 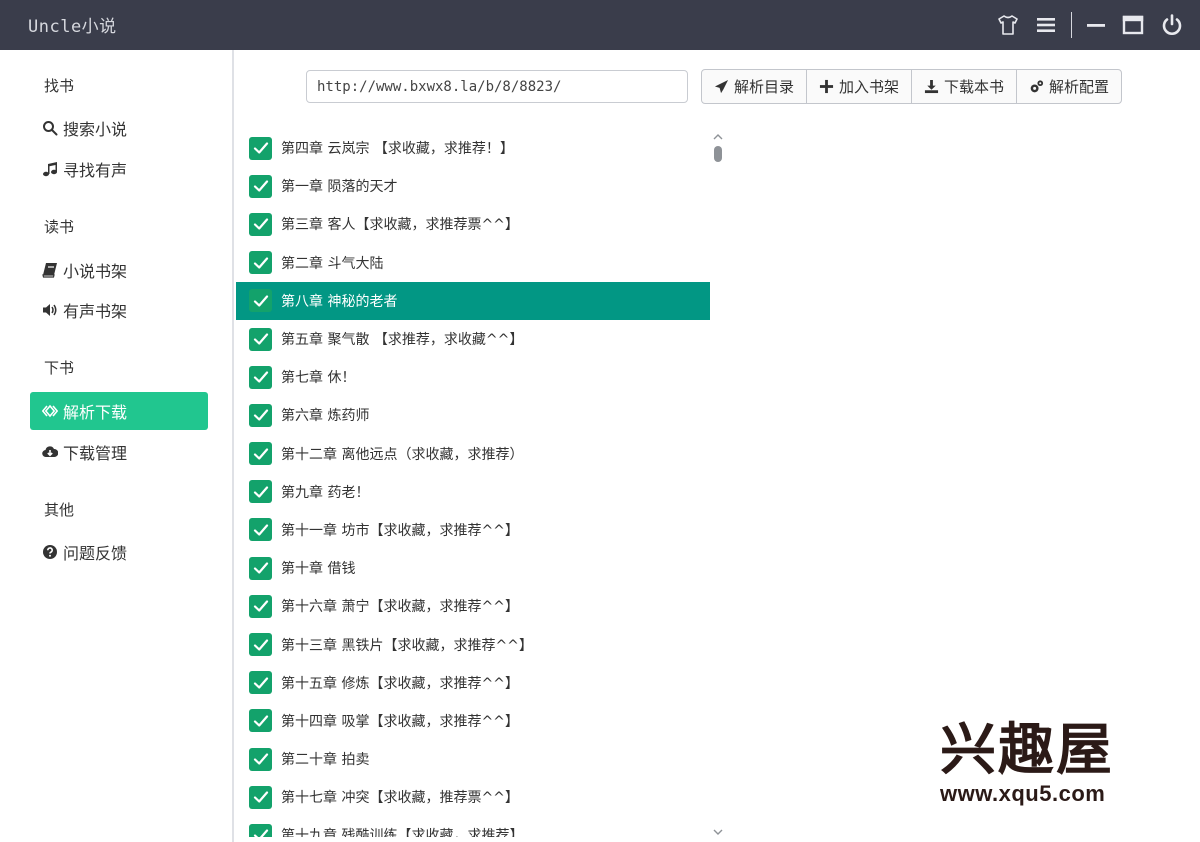 I want to click on chapter-title: 第四章 云岚宗 【求收藏，求推荐！】, so click(x=397, y=149).